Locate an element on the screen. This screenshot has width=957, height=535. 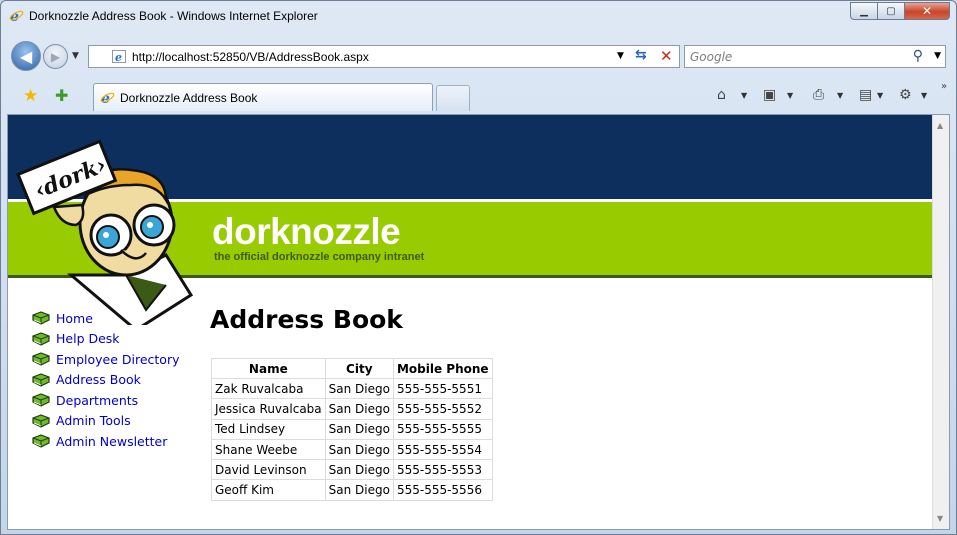
table-cell: 555-555-5555 is located at coordinates (442, 429).